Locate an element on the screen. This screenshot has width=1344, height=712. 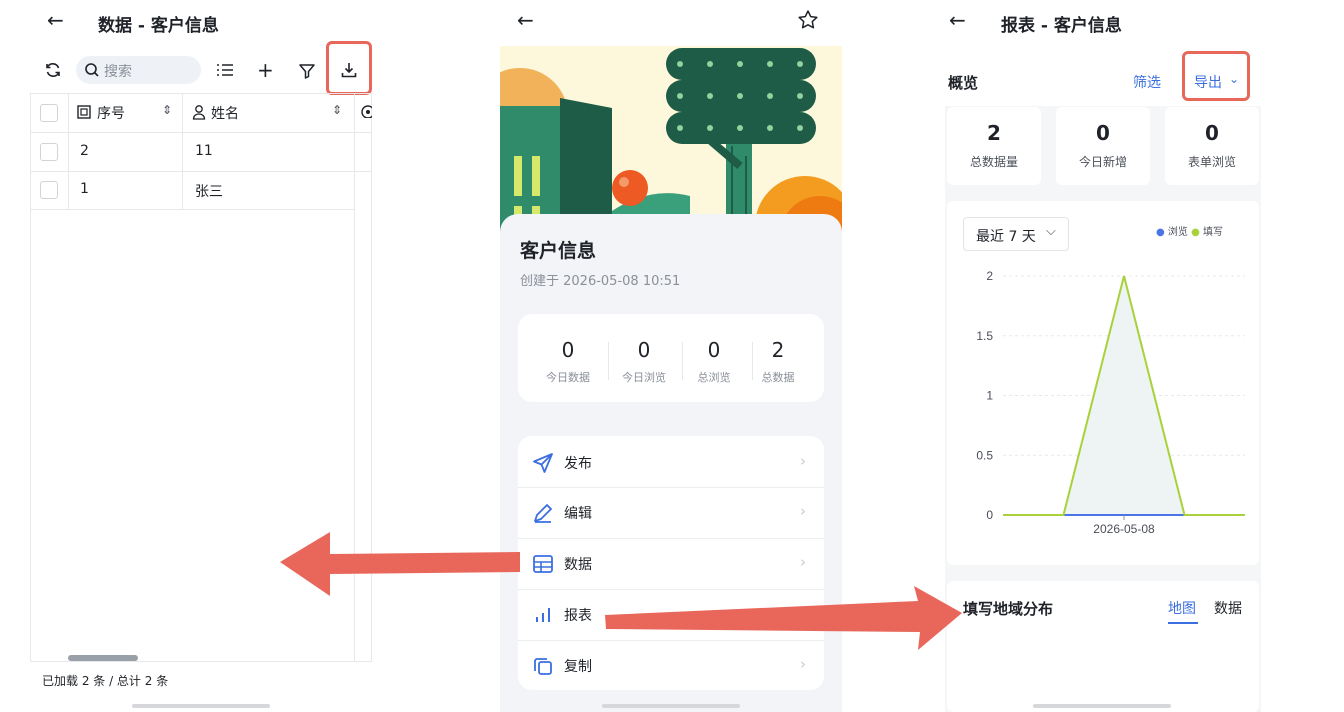
annotation-arrows is located at coordinates (621, 591).